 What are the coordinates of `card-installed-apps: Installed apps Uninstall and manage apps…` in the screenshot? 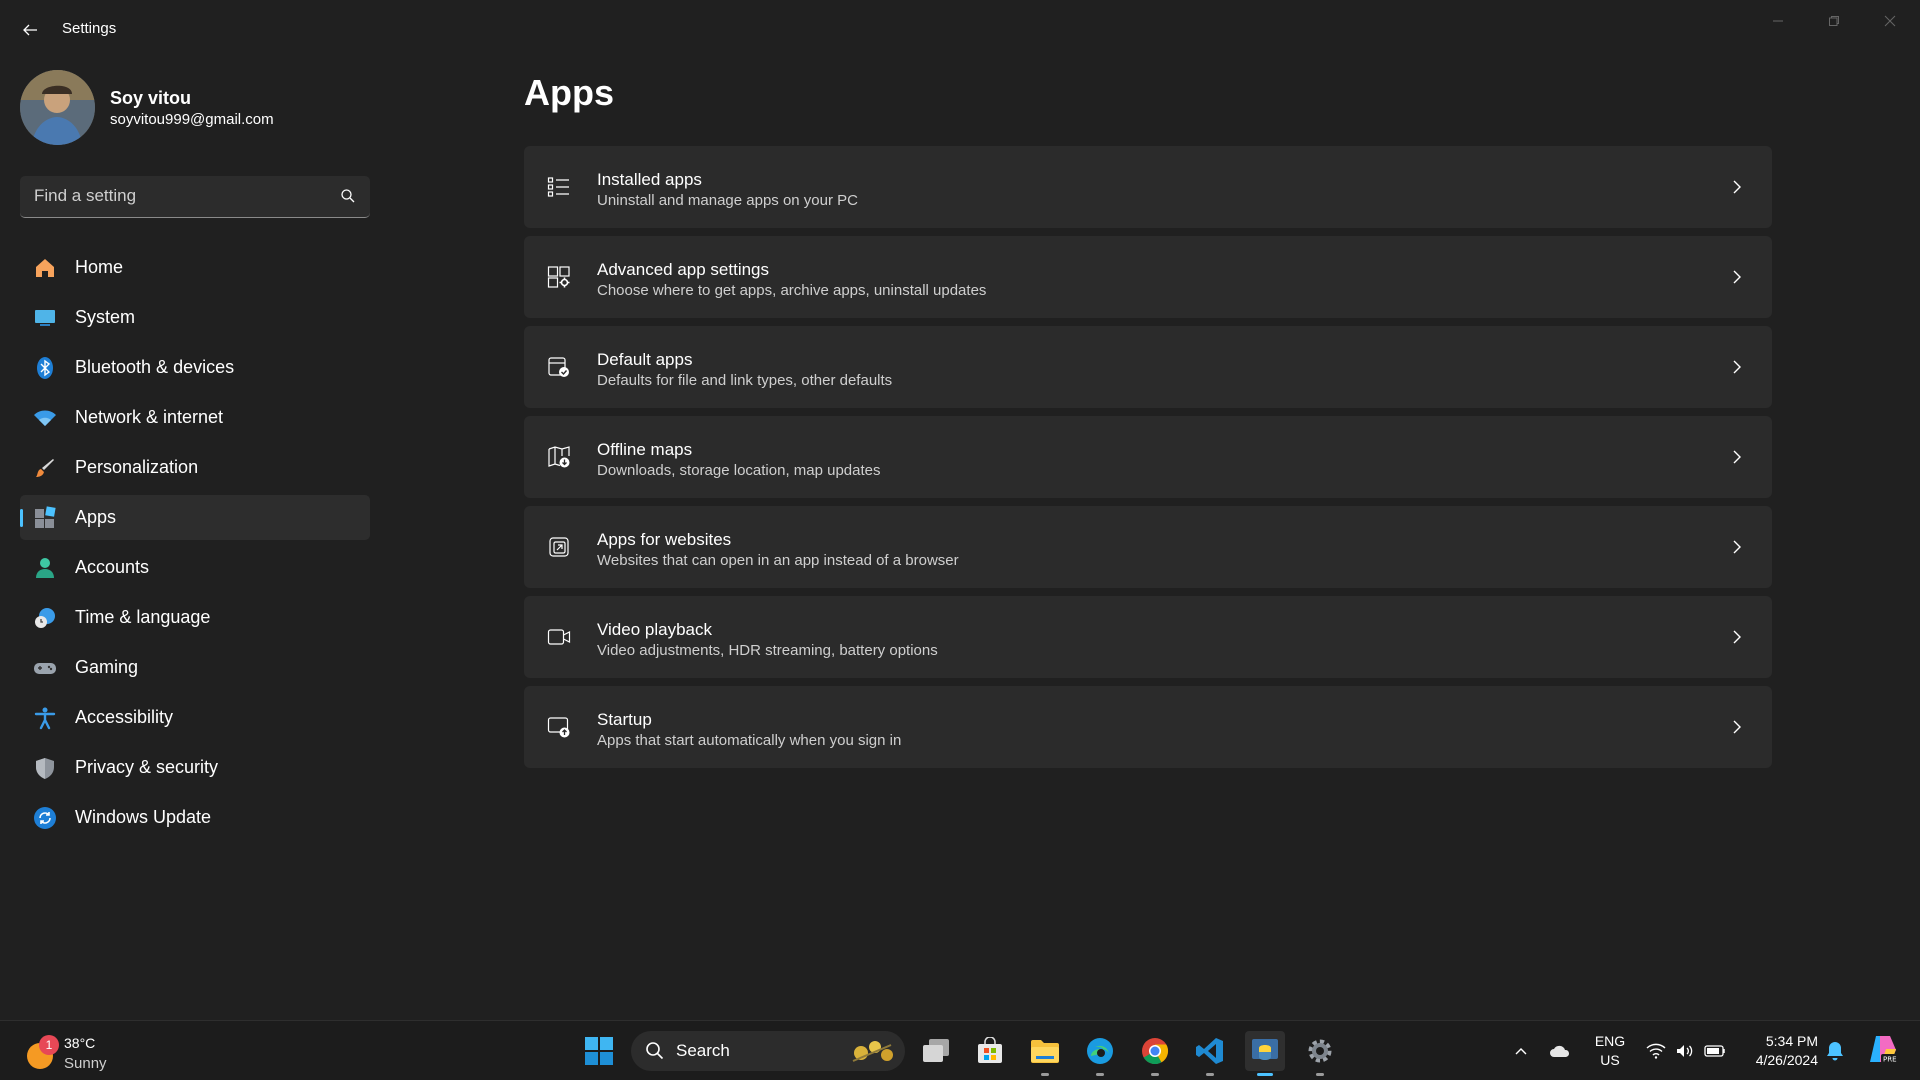 It's located at (1148, 187).